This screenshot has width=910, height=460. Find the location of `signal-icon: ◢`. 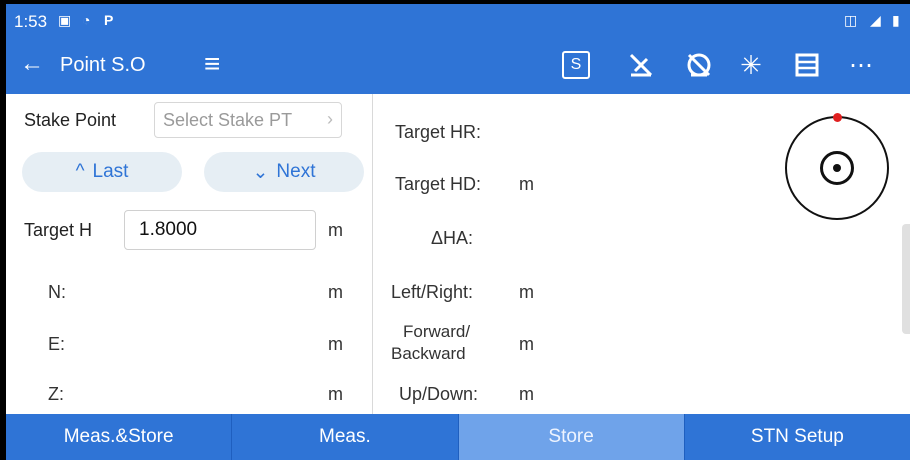

signal-icon: ◢ is located at coordinates (875, 20).